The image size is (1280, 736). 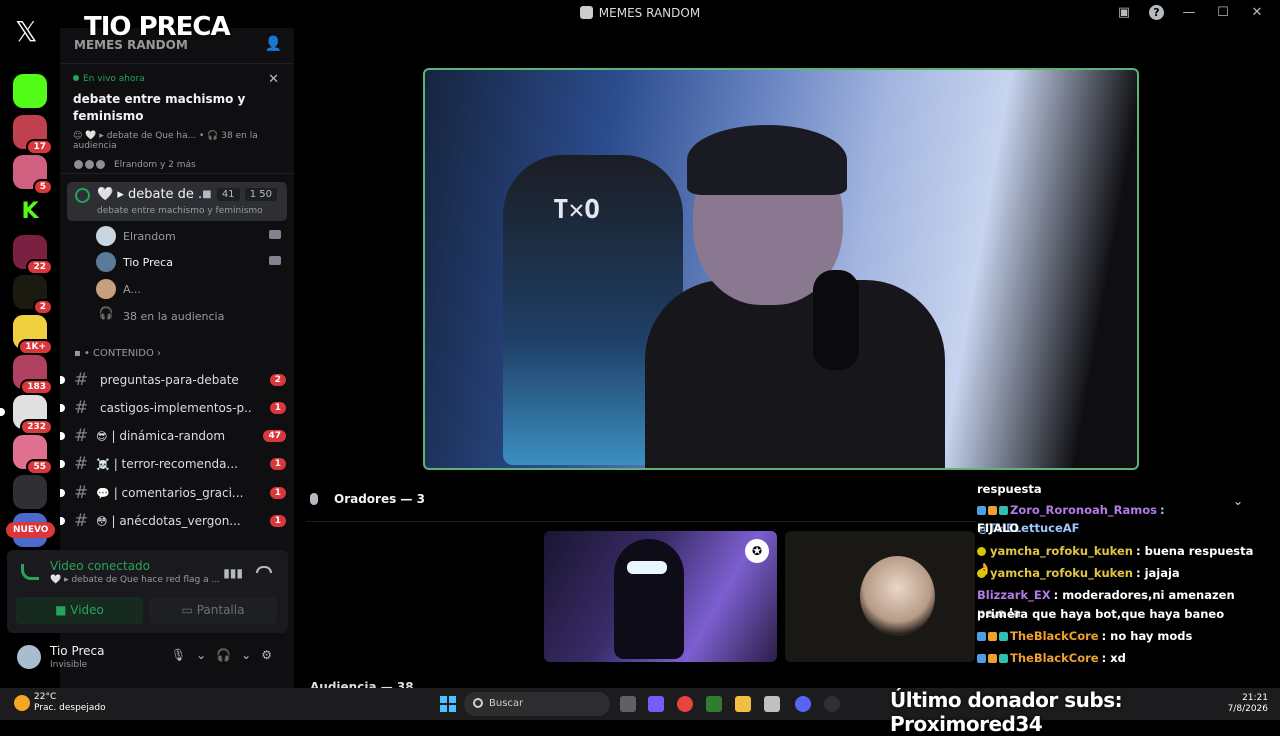 What do you see at coordinates (832, 704) in the screenshot?
I see `obs-icon` at bounding box center [832, 704].